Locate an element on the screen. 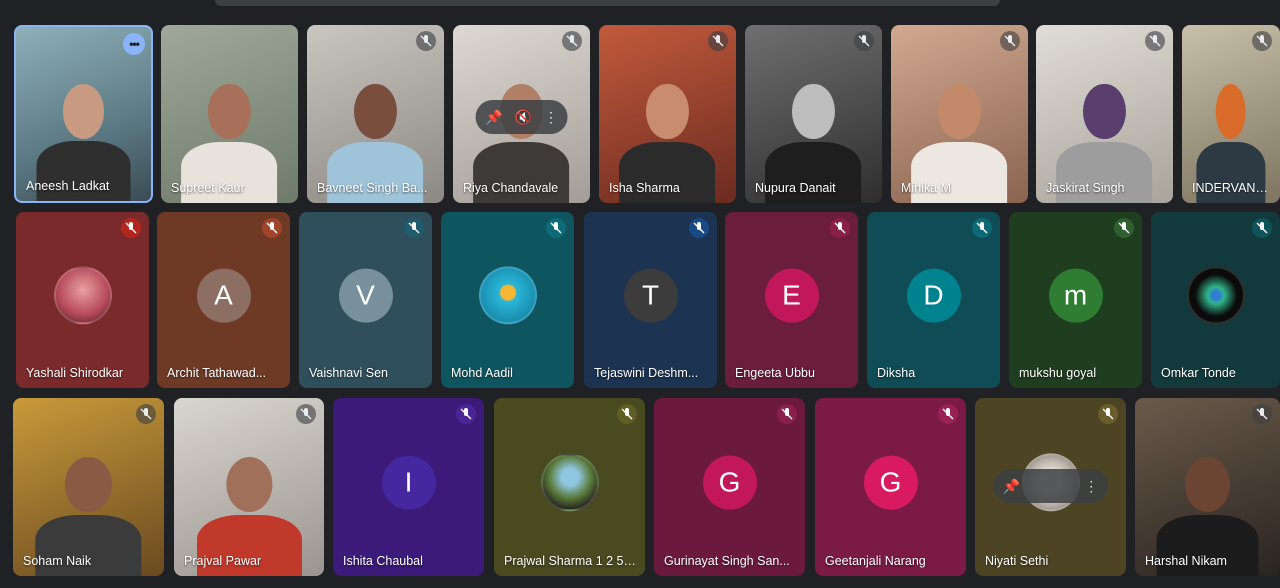 The image size is (1280, 588). participant-tile: m mukshu goyal is located at coordinates (1075, 300).